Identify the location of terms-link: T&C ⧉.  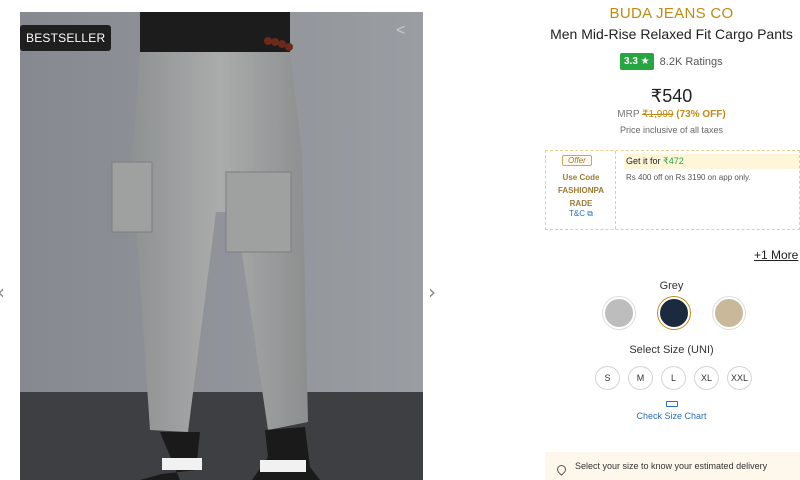
(581, 214).